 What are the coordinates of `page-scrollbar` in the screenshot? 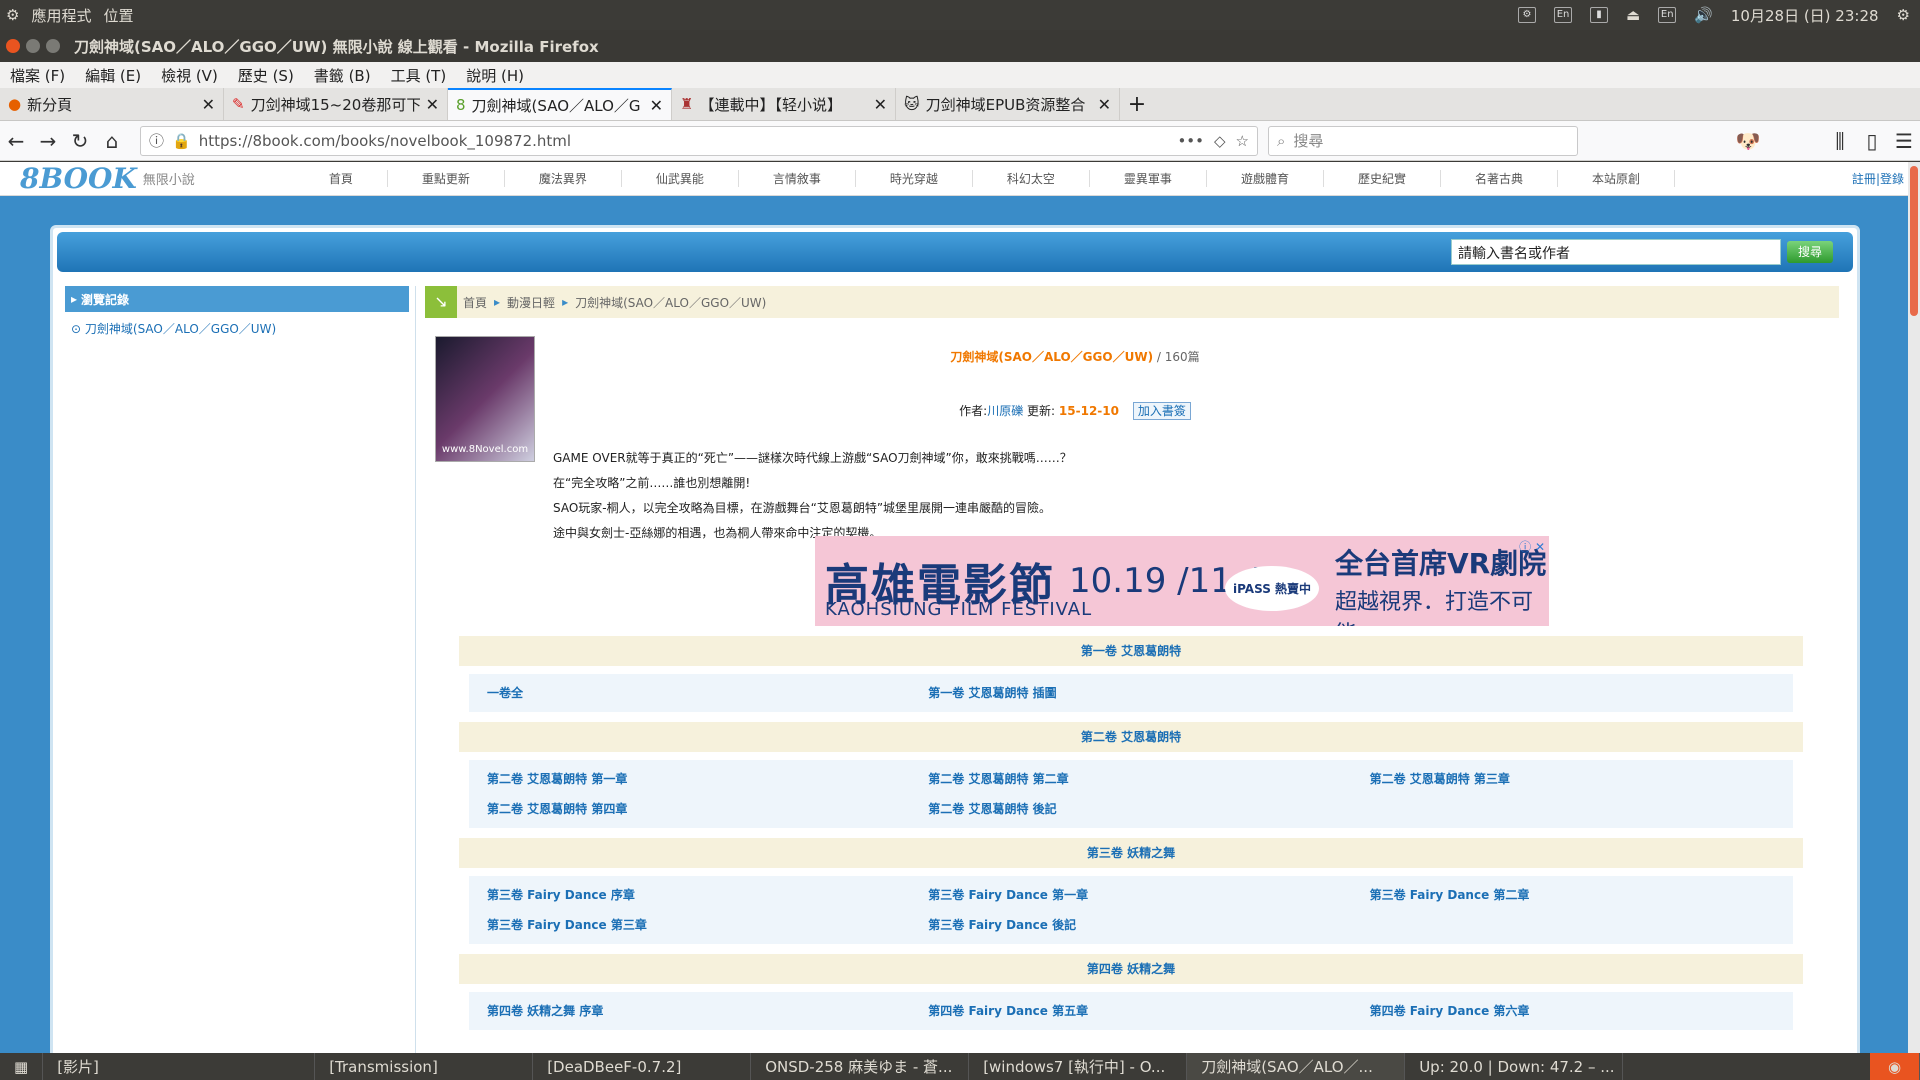 It's located at (1914, 607).